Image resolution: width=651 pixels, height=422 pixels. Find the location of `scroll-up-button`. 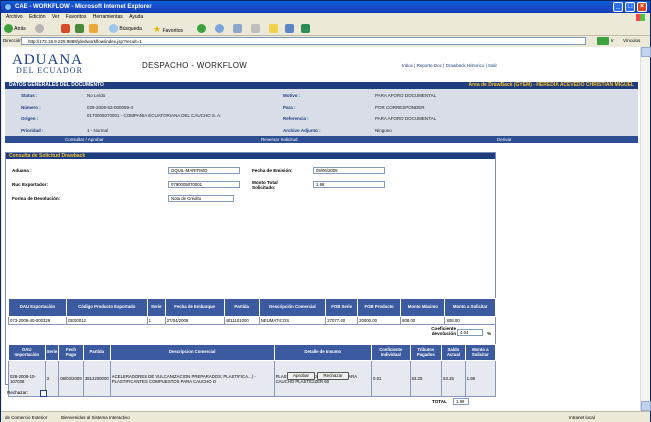

scroll-up-button is located at coordinates (646, 52).